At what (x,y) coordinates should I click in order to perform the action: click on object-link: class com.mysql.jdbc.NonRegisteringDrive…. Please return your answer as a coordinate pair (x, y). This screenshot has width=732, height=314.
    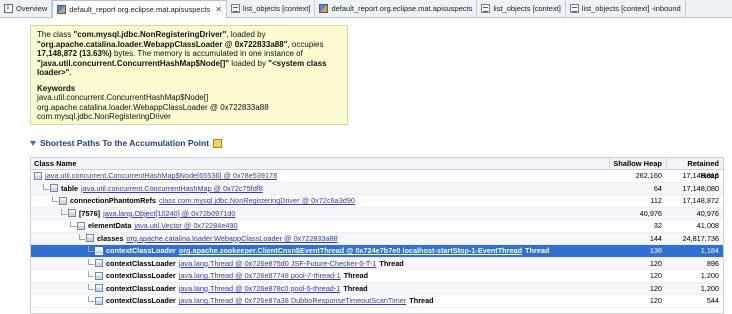
    Looking at the image, I should click on (257, 200).